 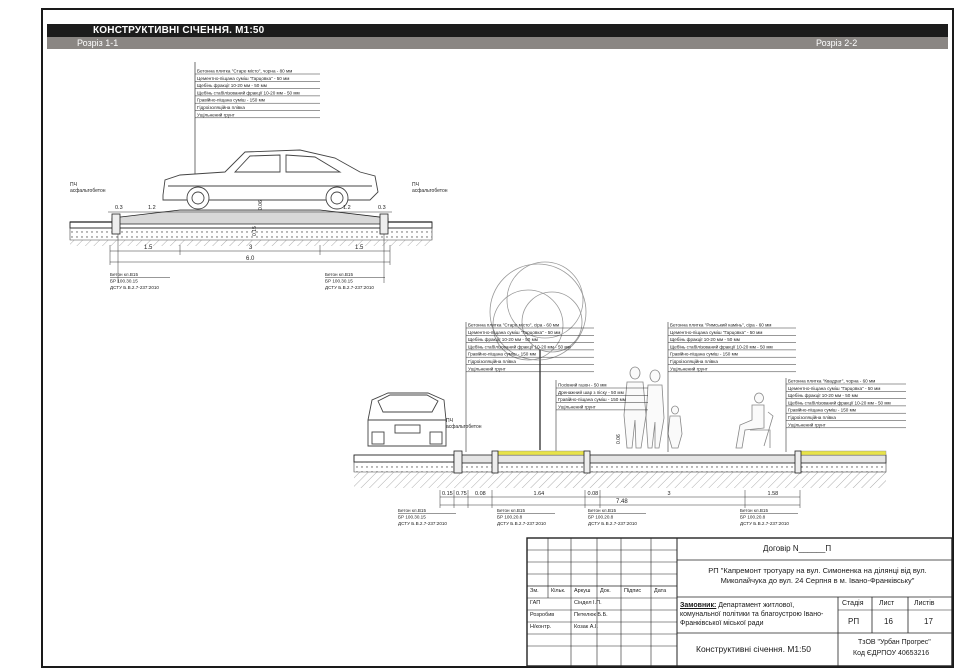 I want to click on s1-curb-right-1: БР 100.30.15, so click(x=339, y=281).